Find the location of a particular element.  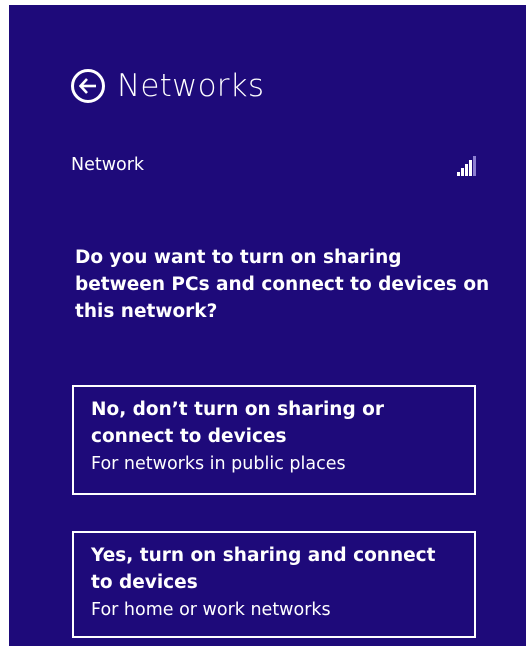

no-sharing-description: For networks in public places is located at coordinates (218, 464).